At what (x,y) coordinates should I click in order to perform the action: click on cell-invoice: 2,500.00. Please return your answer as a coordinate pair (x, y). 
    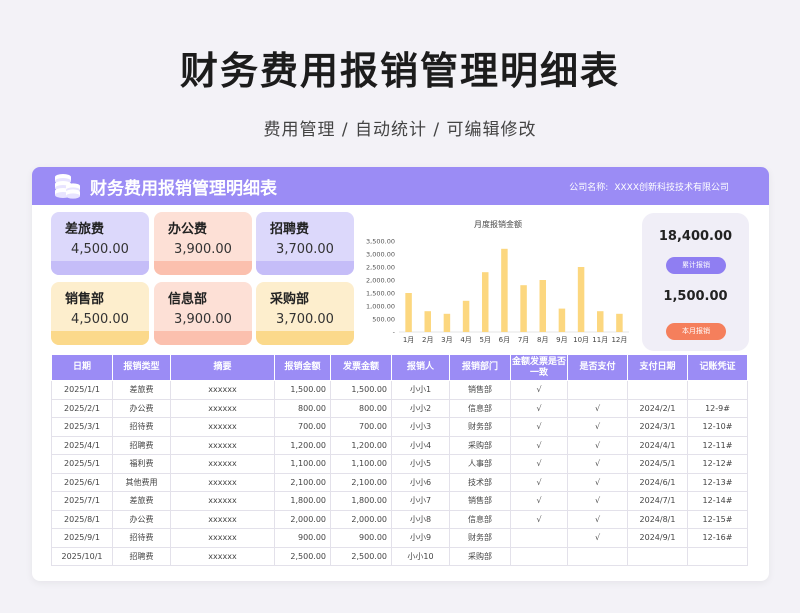
    Looking at the image, I should click on (361, 556).